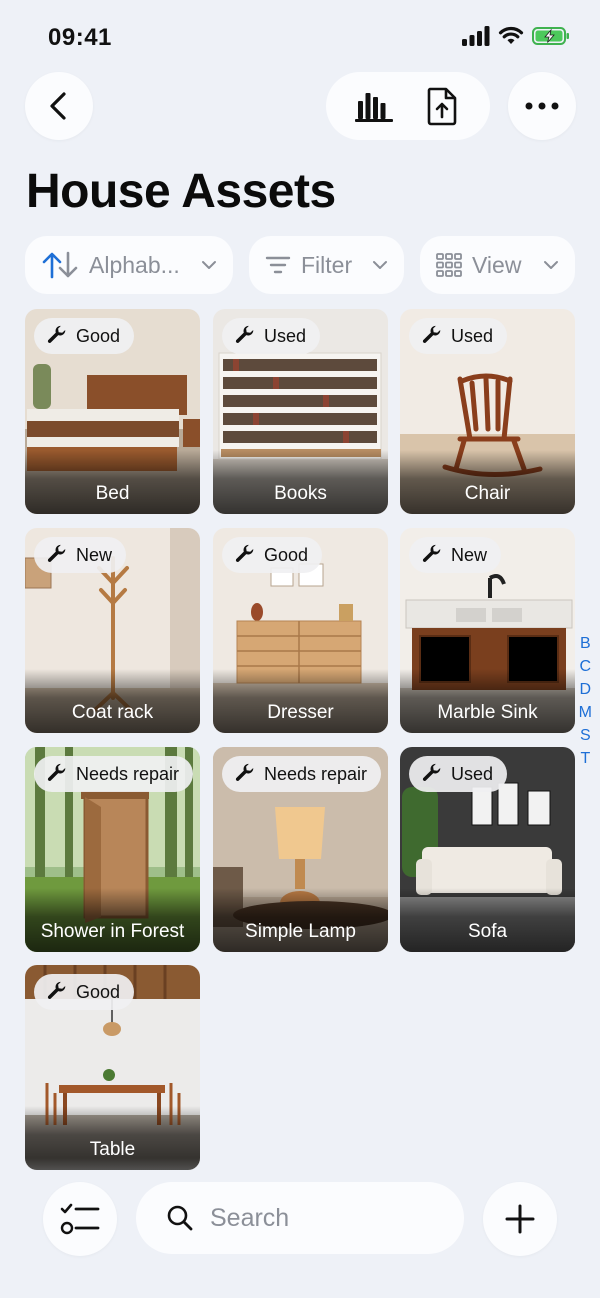 This screenshot has width=600, height=1298. What do you see at coordinates (487, 493) in the screenshot?
I see `asset-name: Chair` at bounding box center [487, 493].